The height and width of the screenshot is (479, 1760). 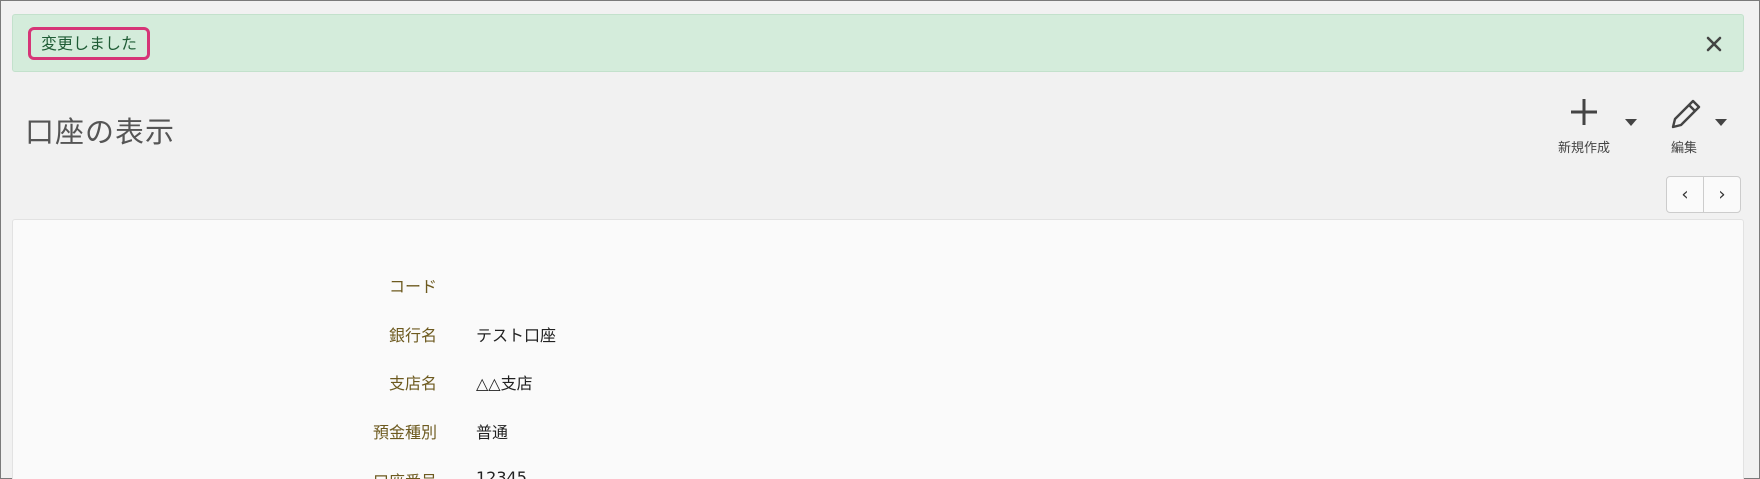 What do you see at coordinates (1721, 194) in the screenshot?
I see `next-button: ›` at bounding box center [1721, 194].